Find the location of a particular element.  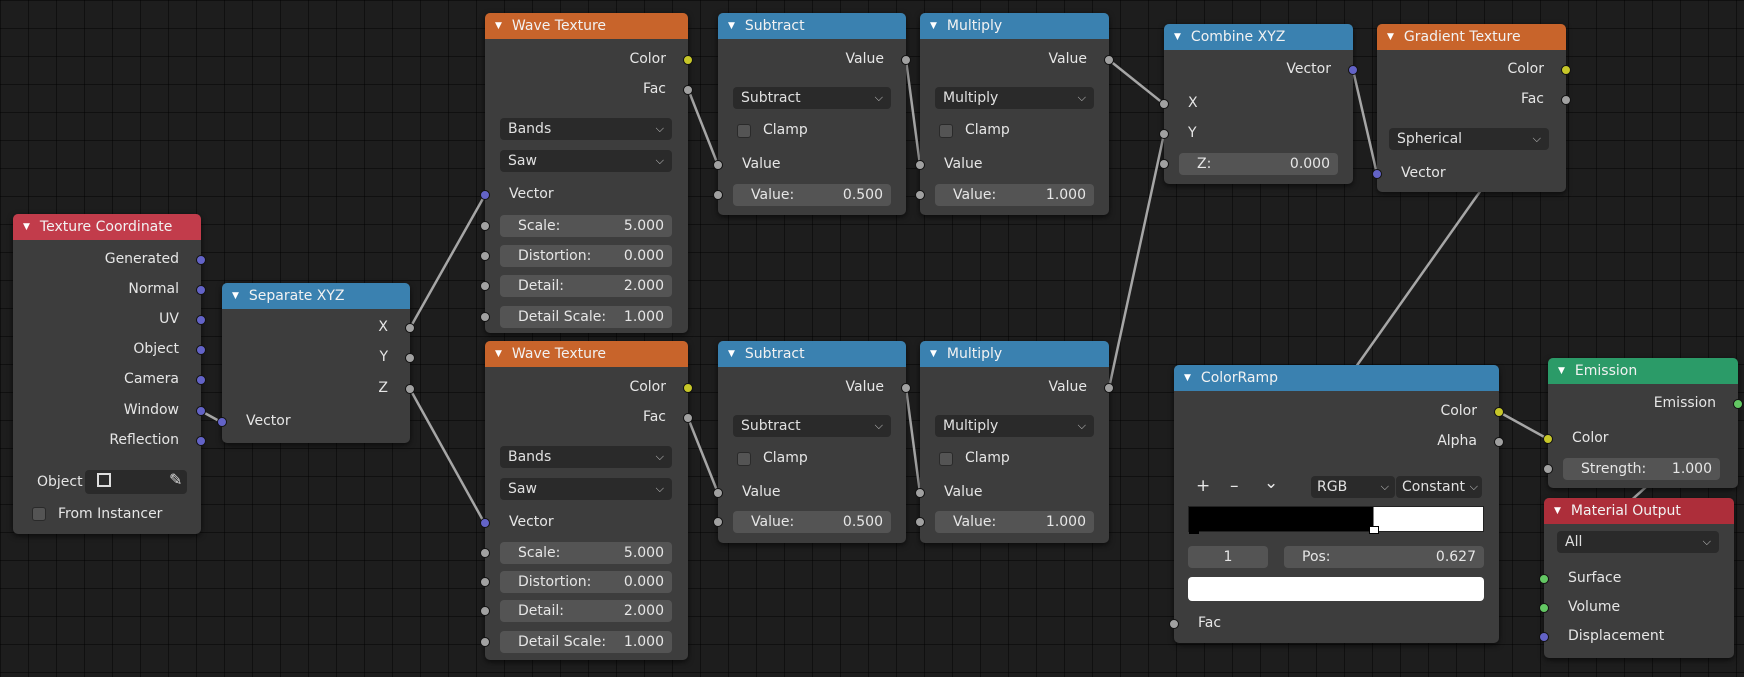

color-mode-dropdown: RGB ⌵ is located at coordinates (1353, 487).